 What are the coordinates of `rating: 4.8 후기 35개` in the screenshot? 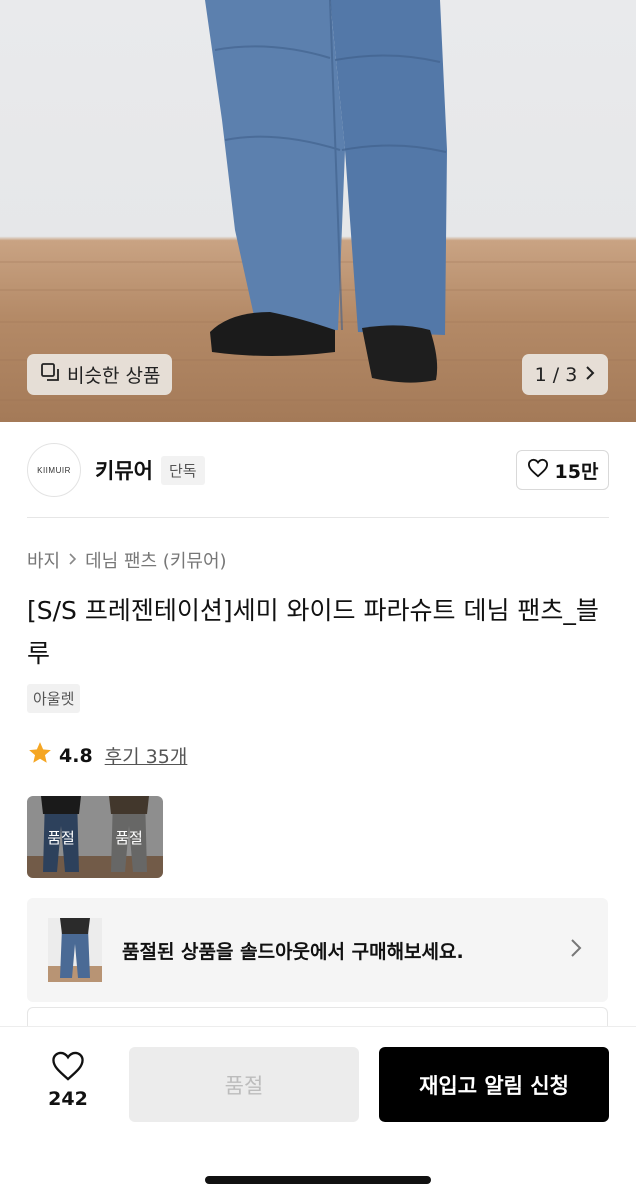 It's located at (107, 755).